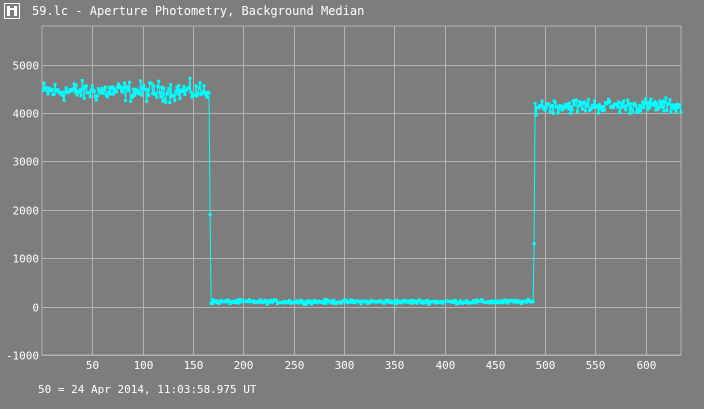  What do you see at coordinates (244, 365) in the screenshot?
I see `x-tick-label: 200` at bounding box center [244, 365].